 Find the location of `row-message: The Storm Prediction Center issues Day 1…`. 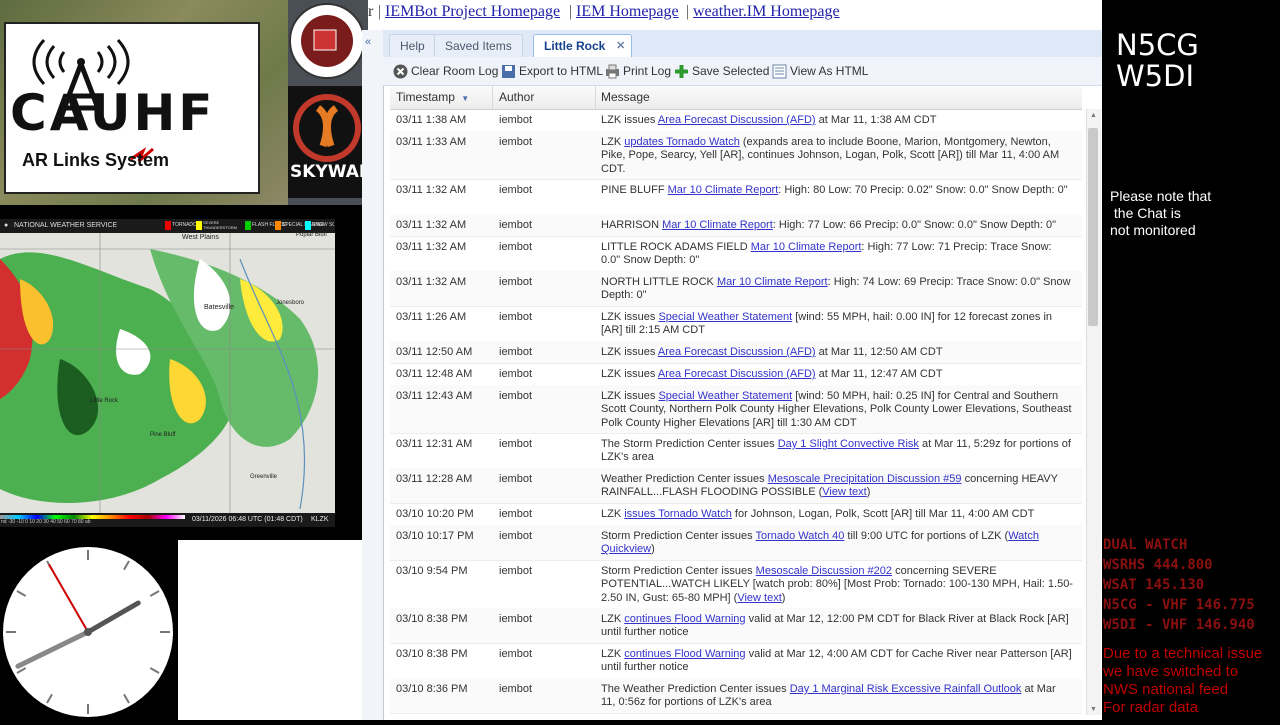

row-message: The Storm Prediction Center issues Day 1… is located at coordinates (837, 451).